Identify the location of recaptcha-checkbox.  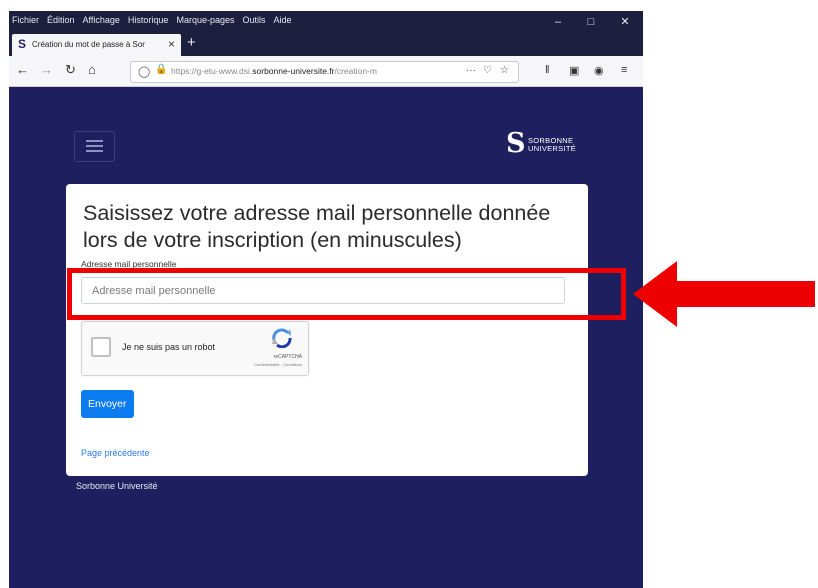
(101, 347).